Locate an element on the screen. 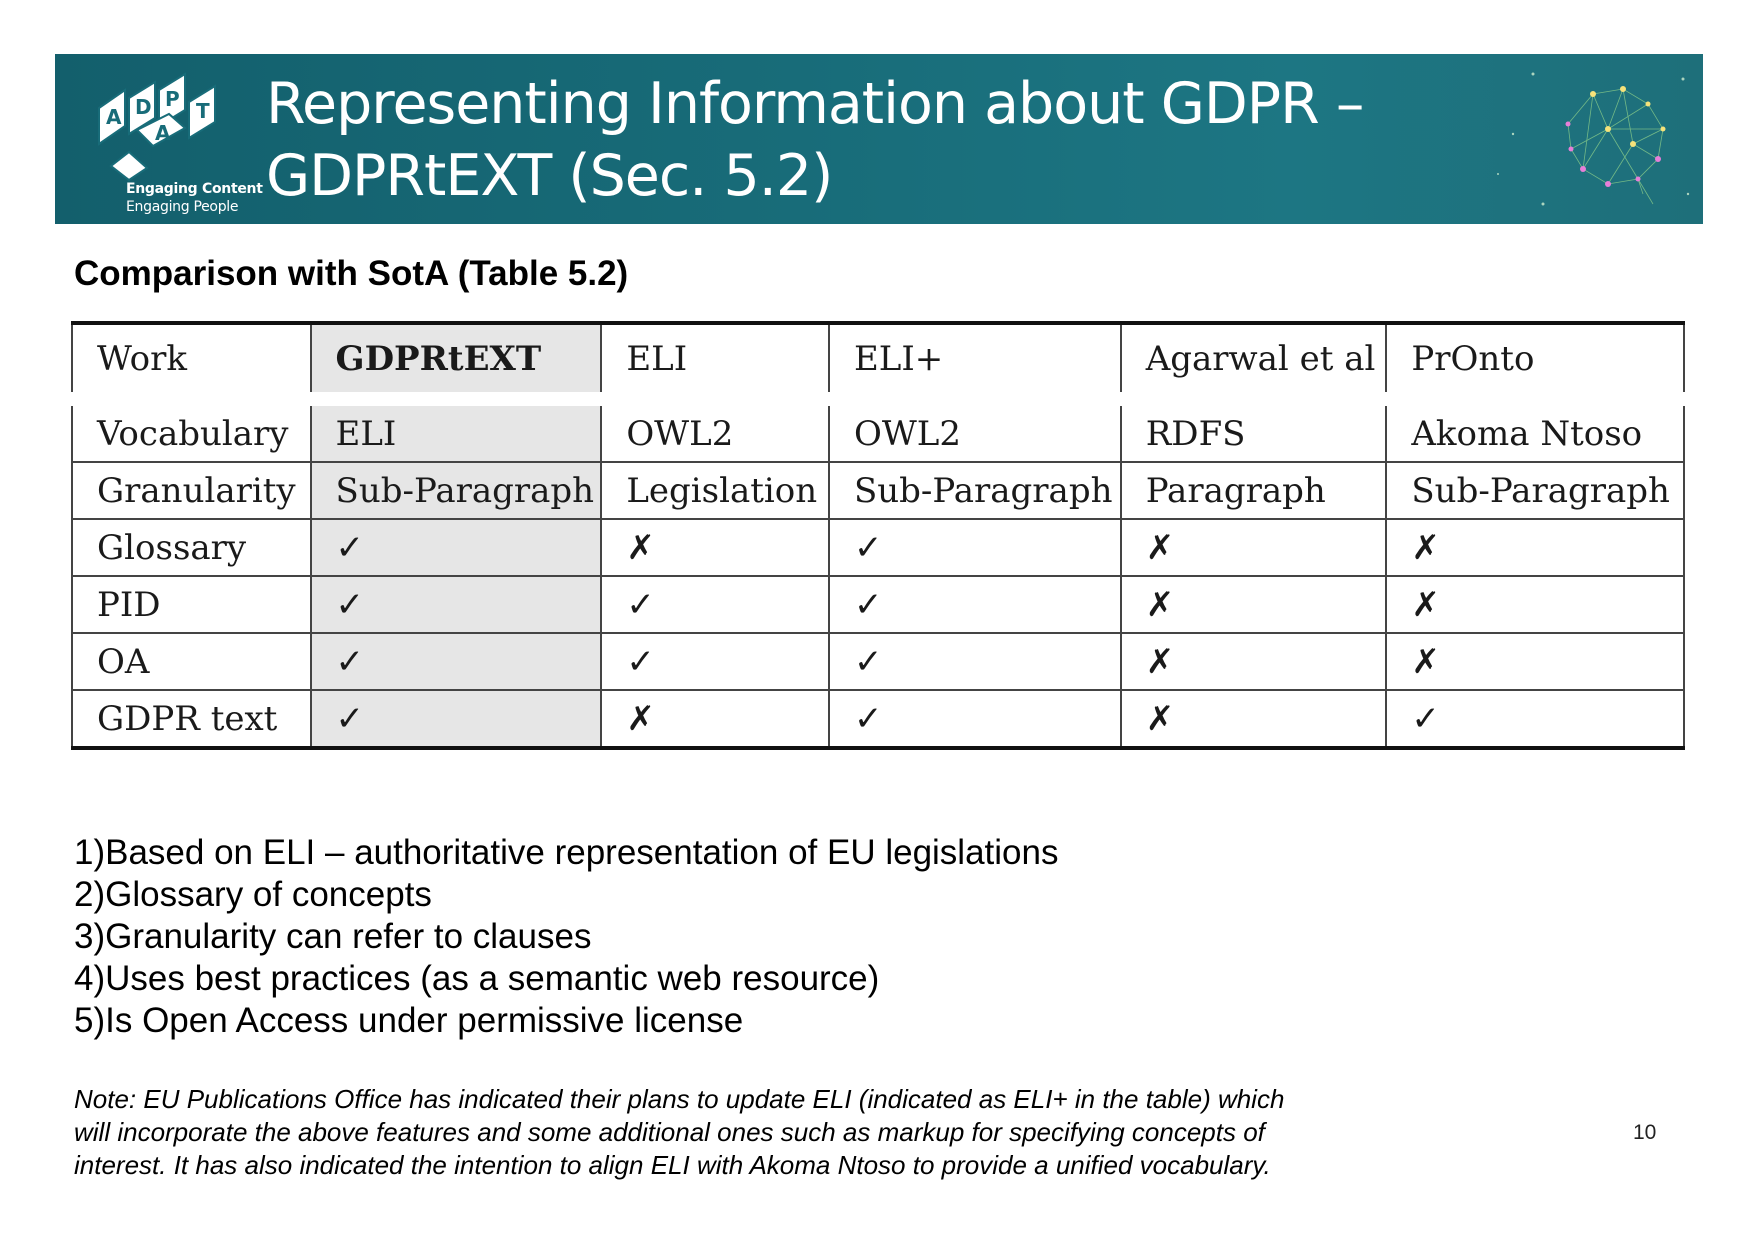  column-header: PrOnto is located at coordinates (1535, 361).